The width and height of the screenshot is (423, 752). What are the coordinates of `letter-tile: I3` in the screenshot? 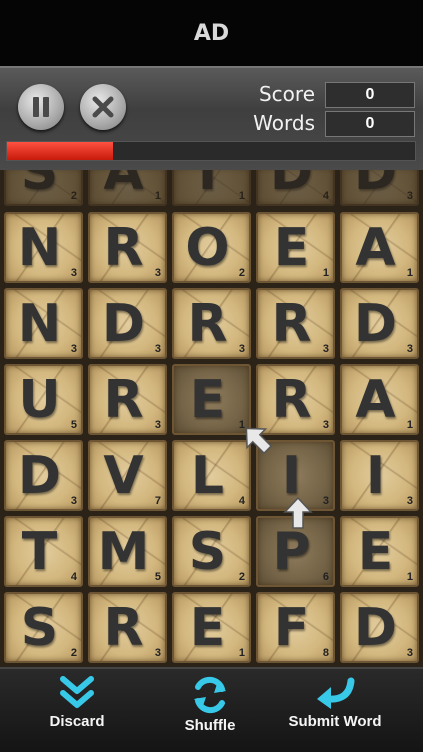 It's located at (379, 475).